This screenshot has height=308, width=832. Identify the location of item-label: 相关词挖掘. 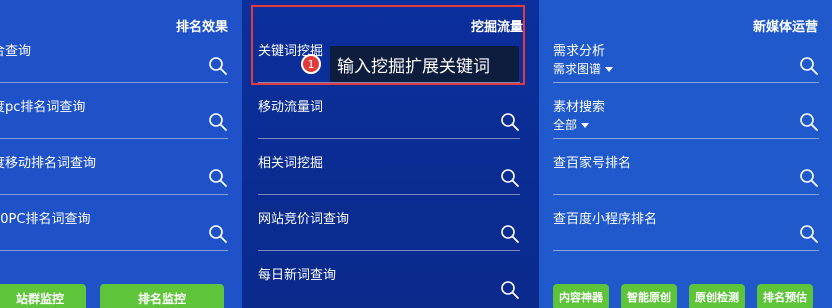
(291, 163).